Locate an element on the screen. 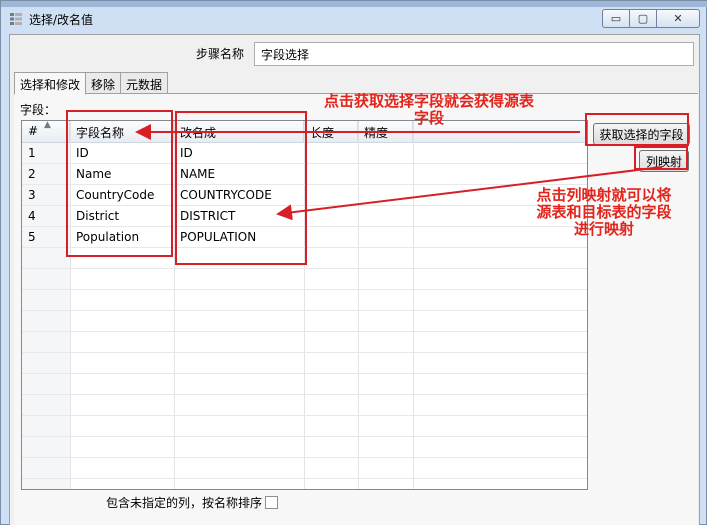 The width and height of the screenshot is (707, 525). maximize-icon: ▢ is located at coordinates (643, 18).